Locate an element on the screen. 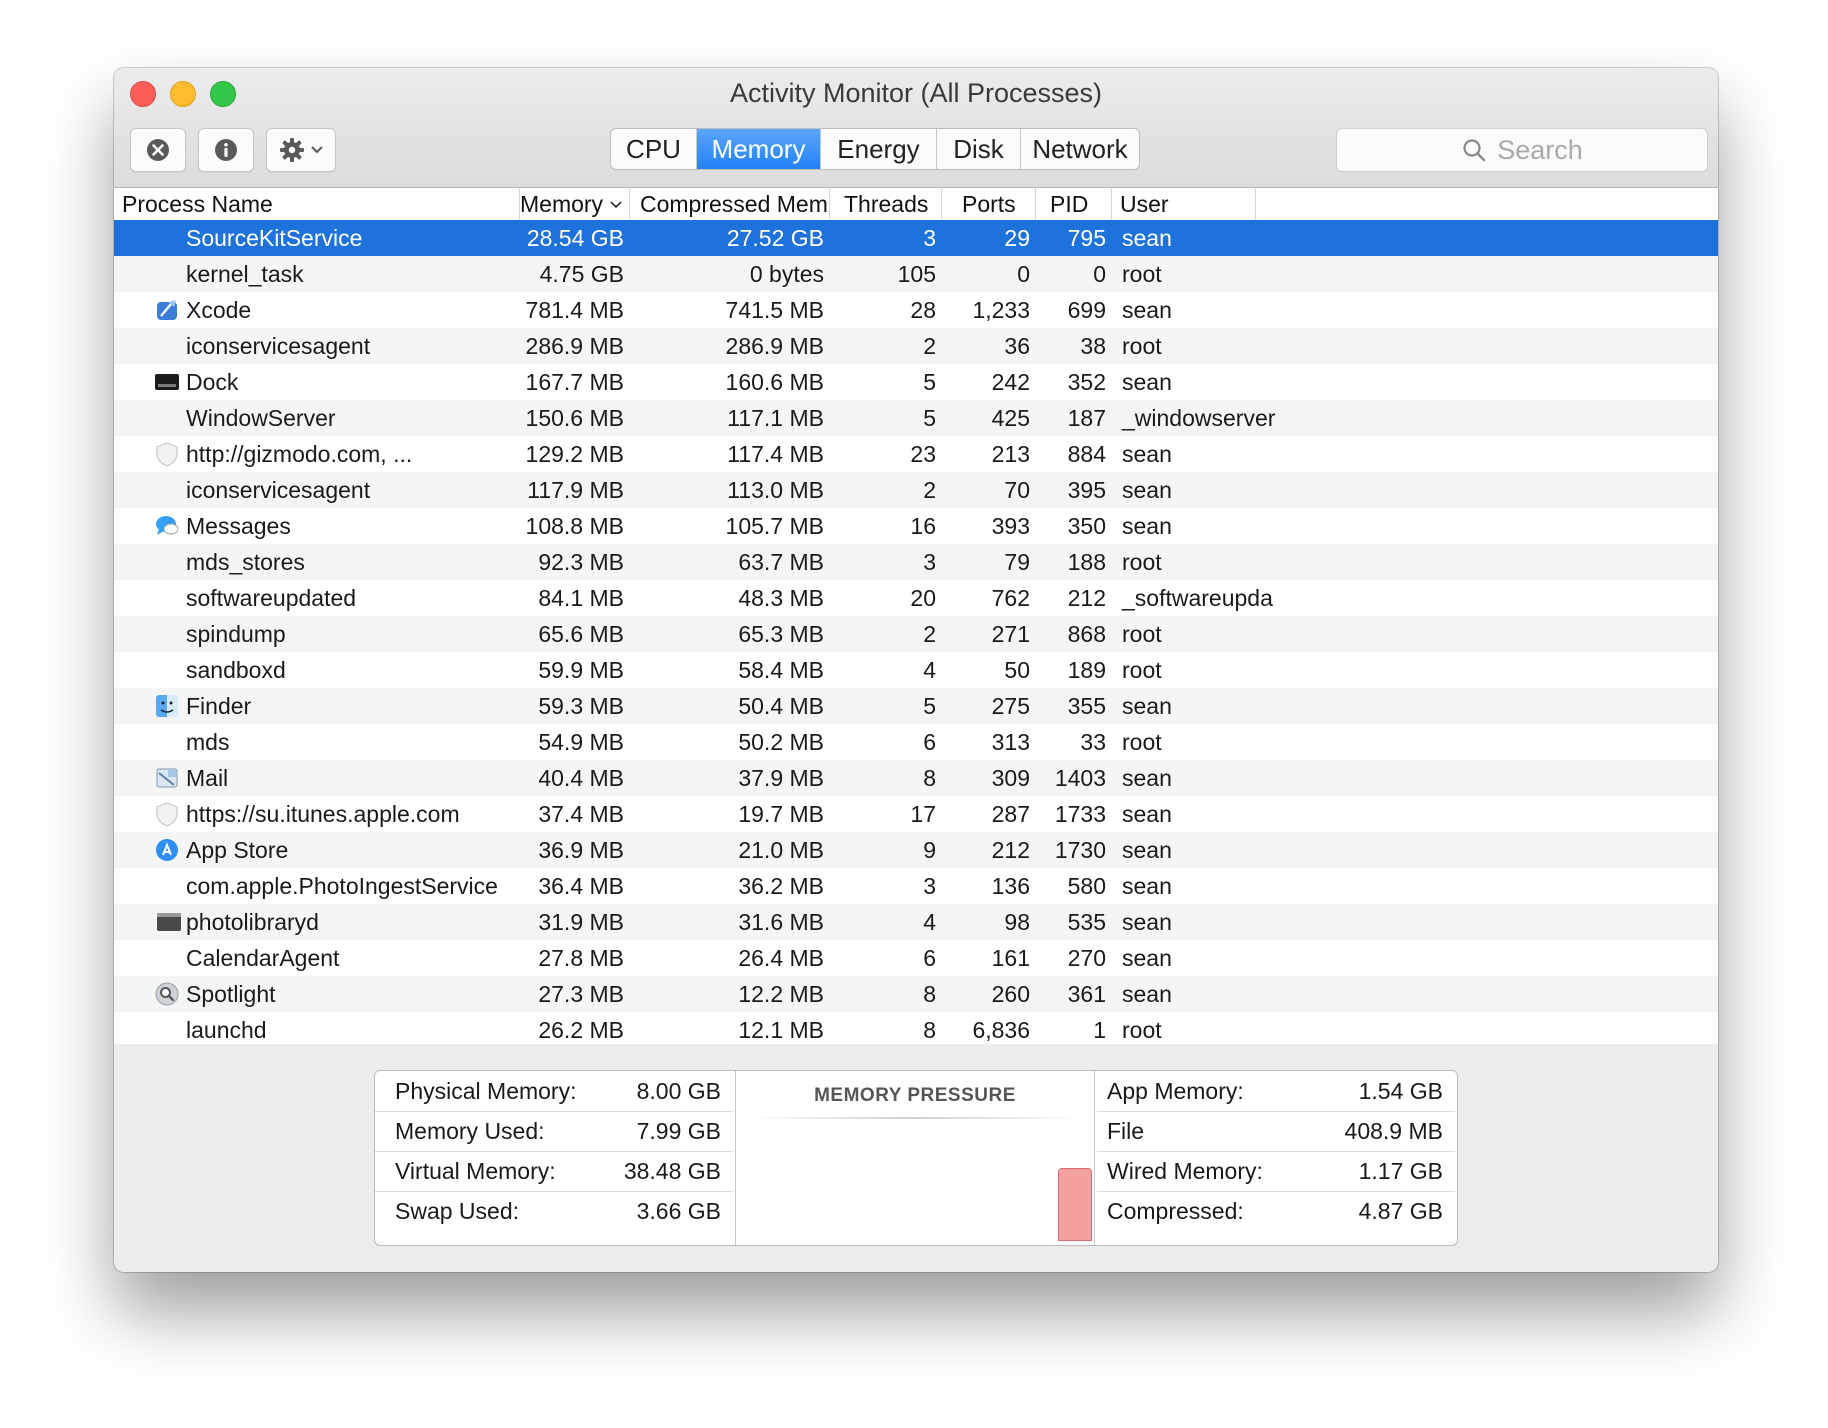 Image resolution: width=1828 pixels, height=1428 pixels. cell-threads: 2 is located at coordinates (929, 634).